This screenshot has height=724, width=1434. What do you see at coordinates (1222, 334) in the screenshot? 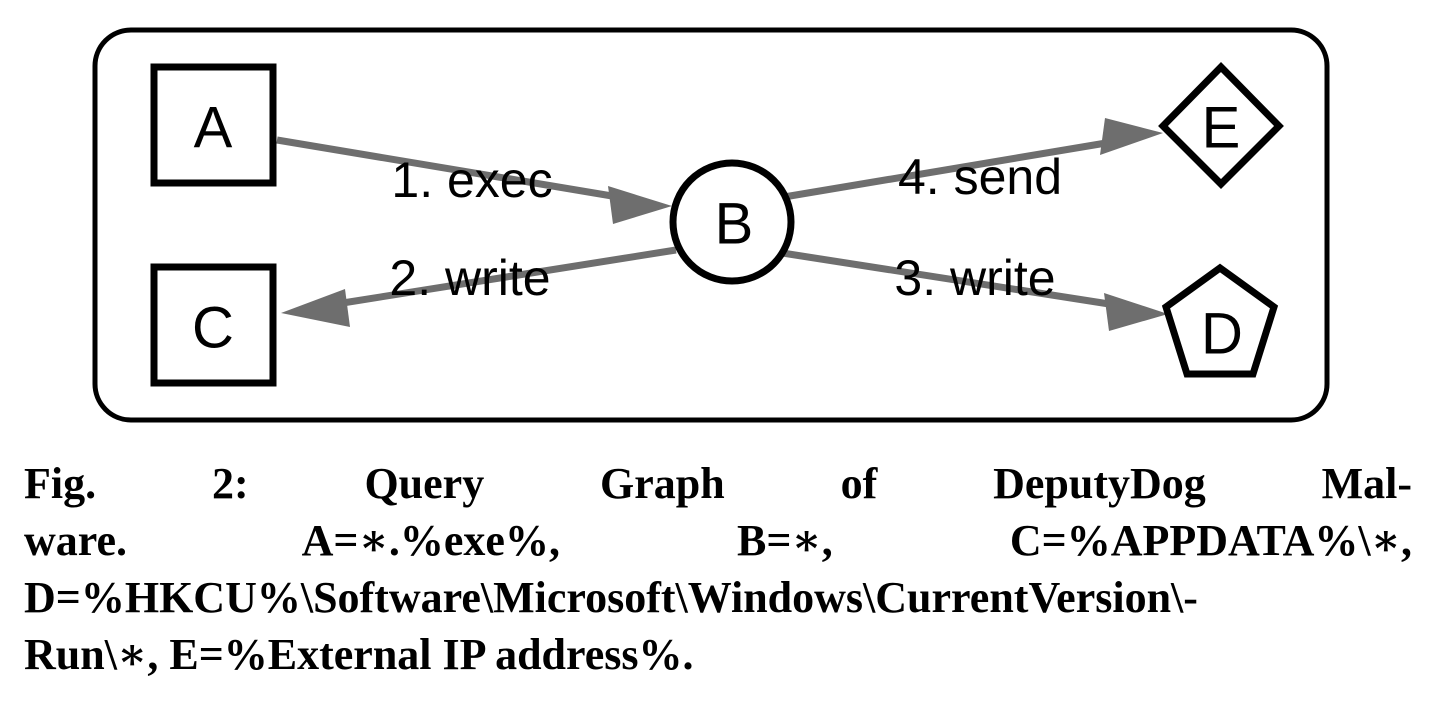
I see `node-d-label: D` at bounding box center [1222, 334].